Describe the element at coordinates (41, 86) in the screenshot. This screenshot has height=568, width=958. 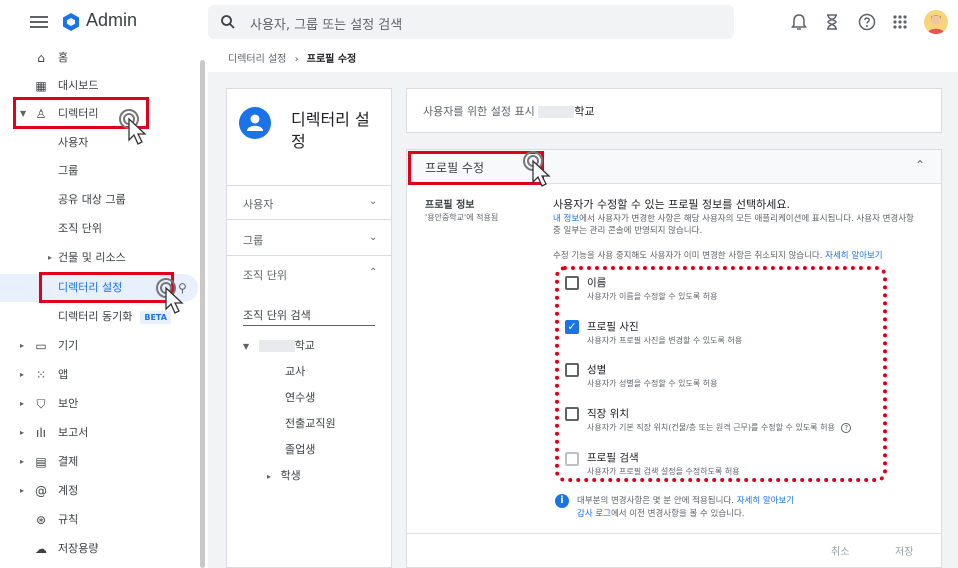
I see `dashboard-icon: ▦` at that location.